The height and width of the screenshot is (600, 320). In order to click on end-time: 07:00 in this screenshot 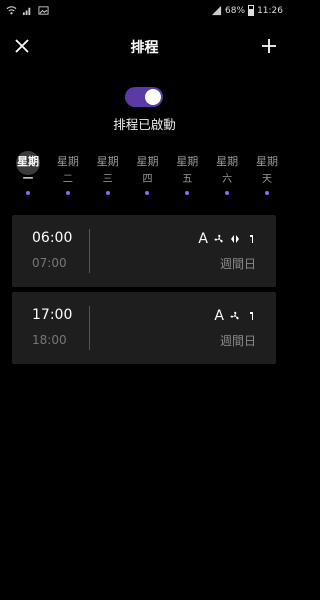, I will do `click(49, 263)`.